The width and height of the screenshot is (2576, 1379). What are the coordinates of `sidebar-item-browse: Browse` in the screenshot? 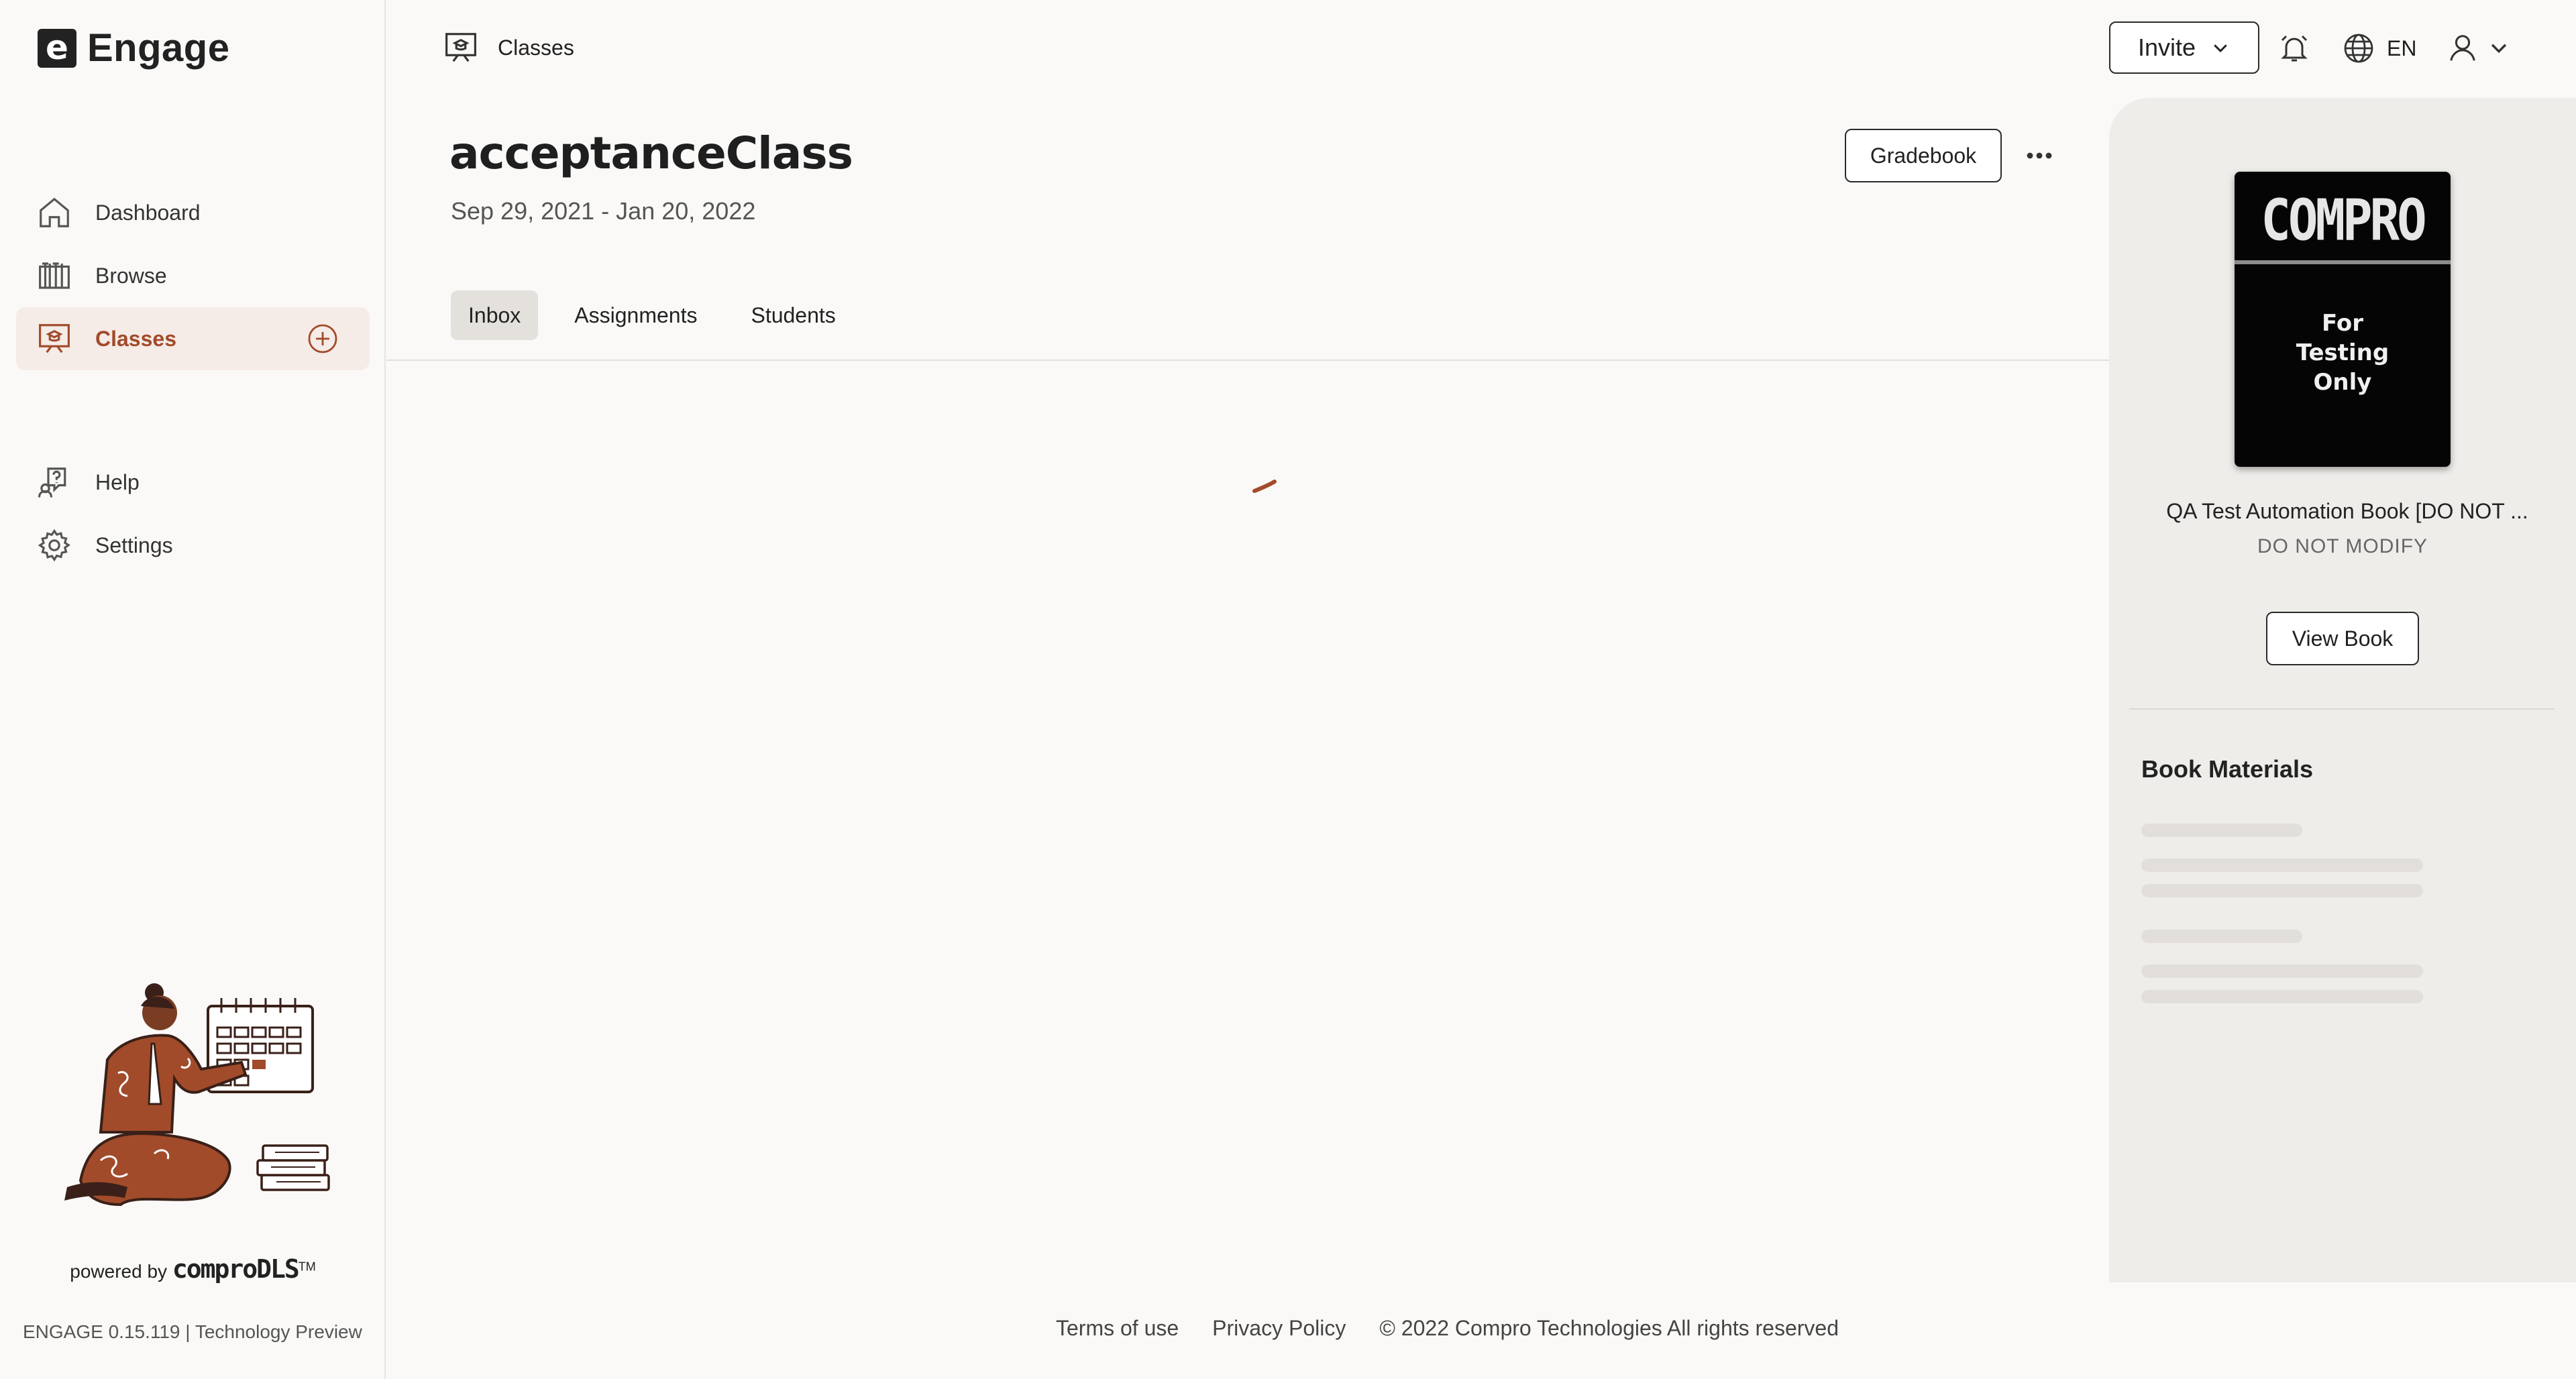 It's located at (193, 275).